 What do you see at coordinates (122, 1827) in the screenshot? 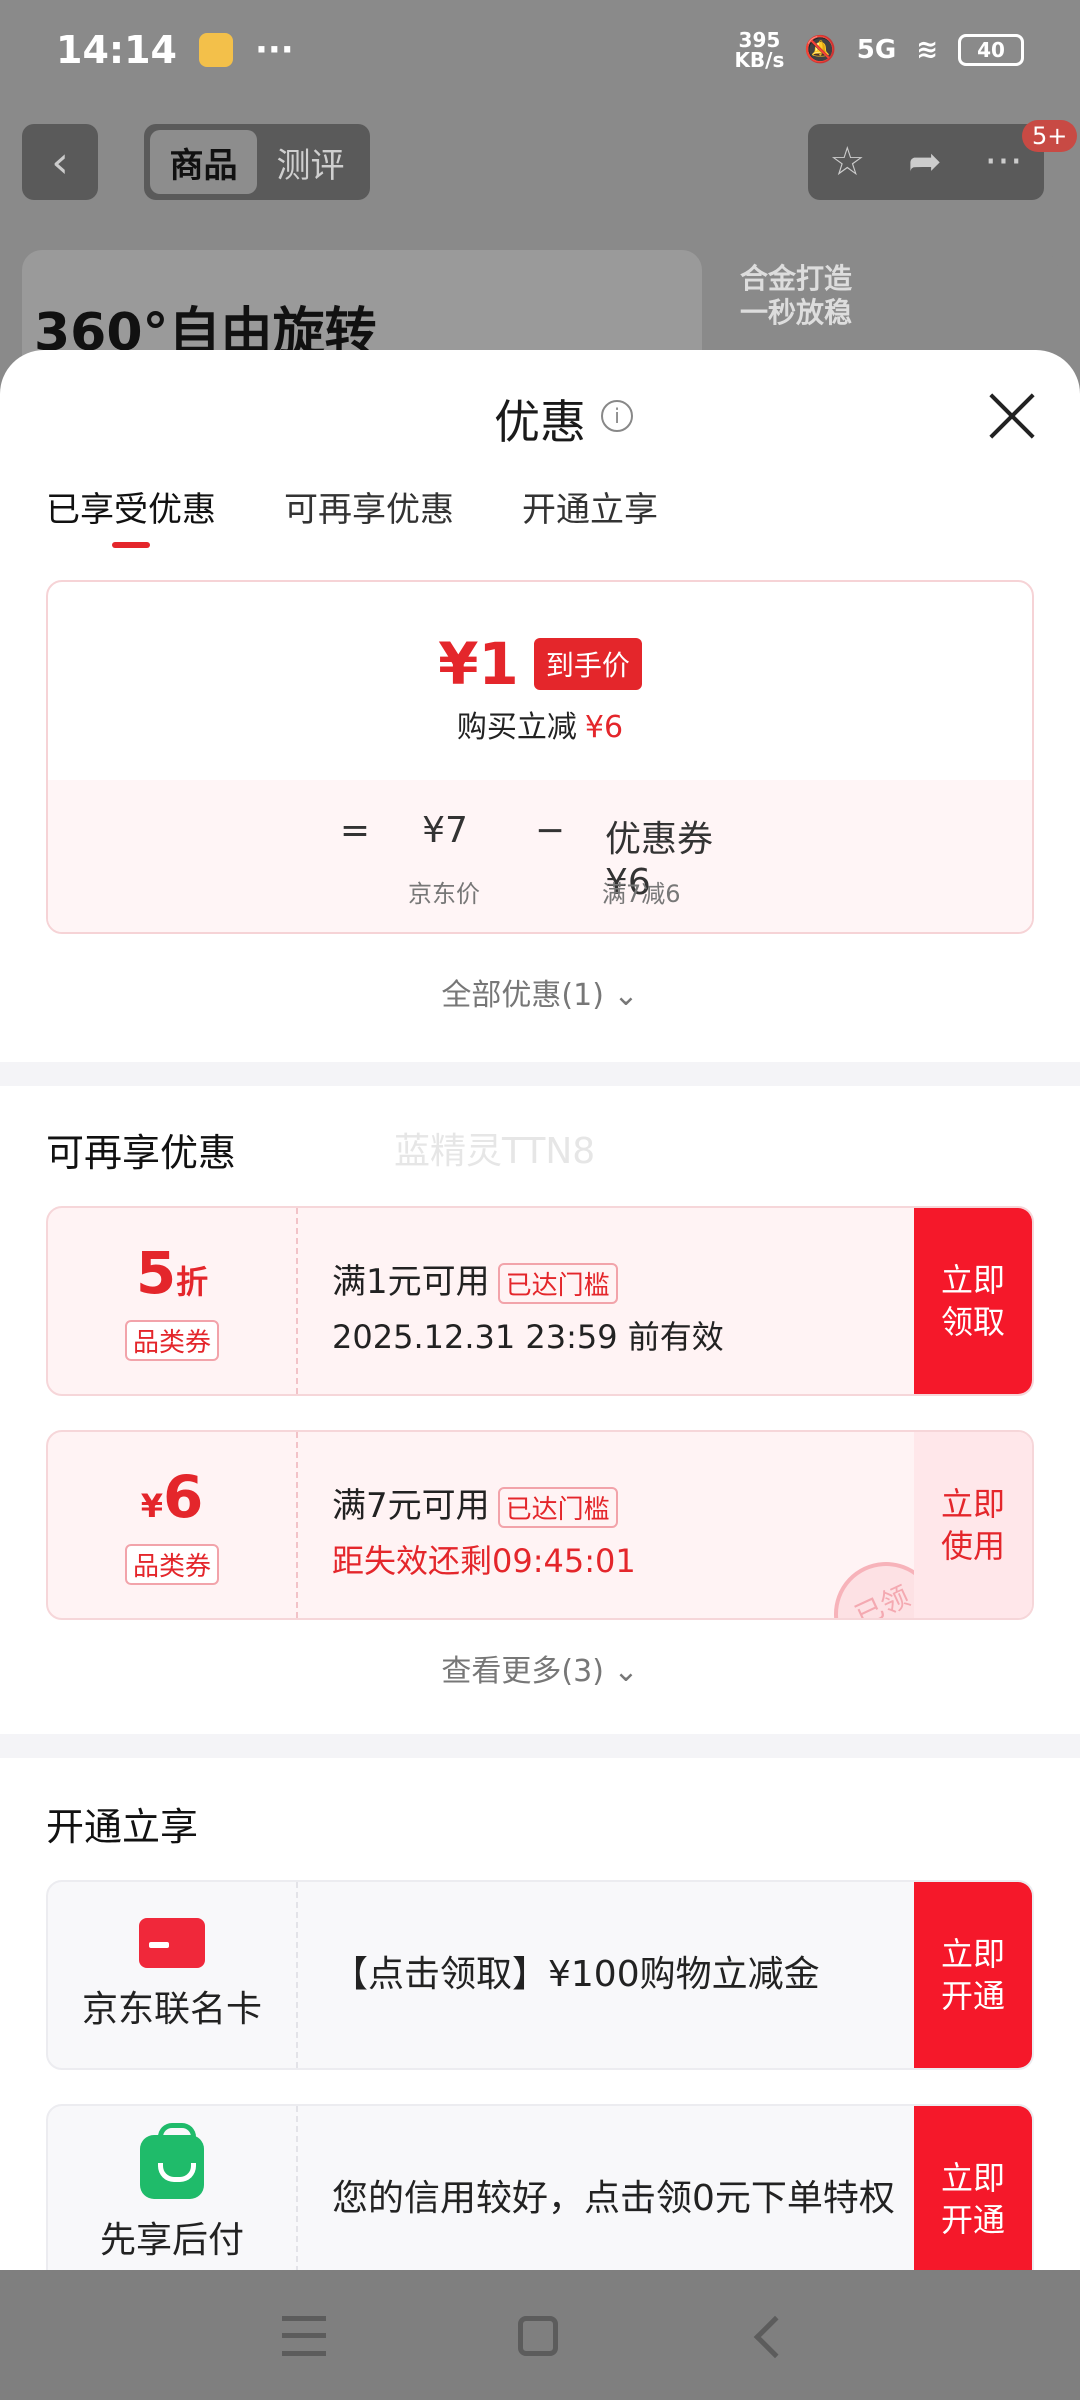
I see `open-enjoy-title: 开通立享` at bounding box center [122, 1827].